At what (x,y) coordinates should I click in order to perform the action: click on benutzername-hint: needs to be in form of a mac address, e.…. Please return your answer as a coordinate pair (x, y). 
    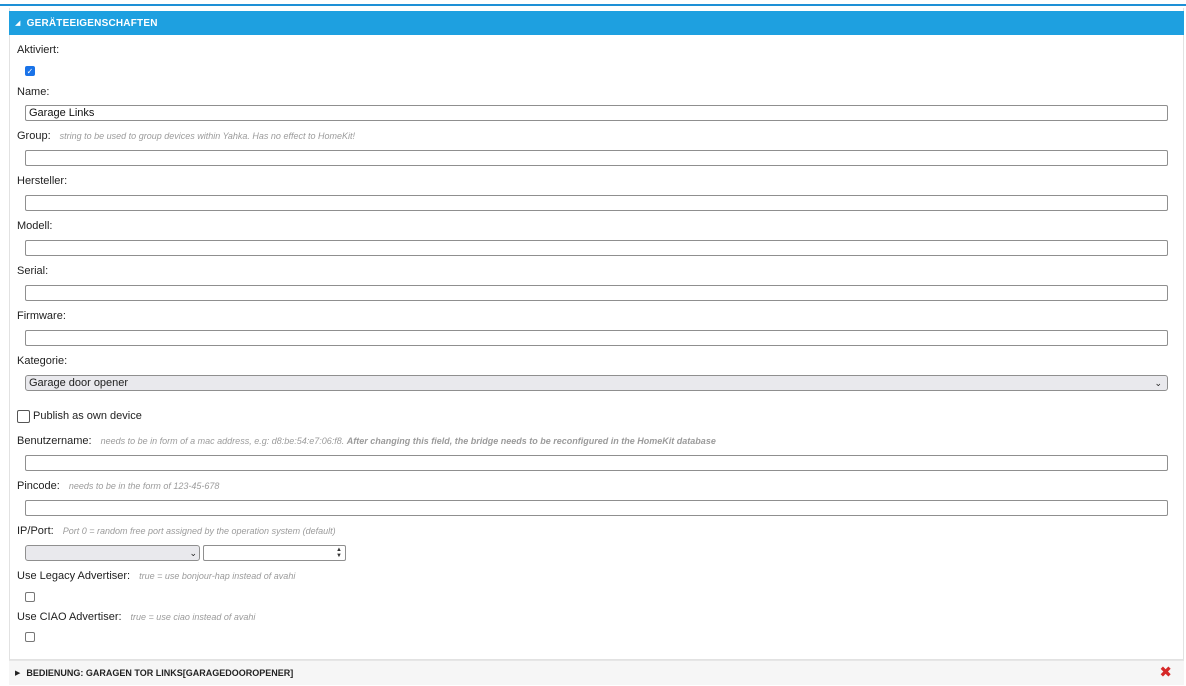
    Looking at the image, I should click on (408, 441).